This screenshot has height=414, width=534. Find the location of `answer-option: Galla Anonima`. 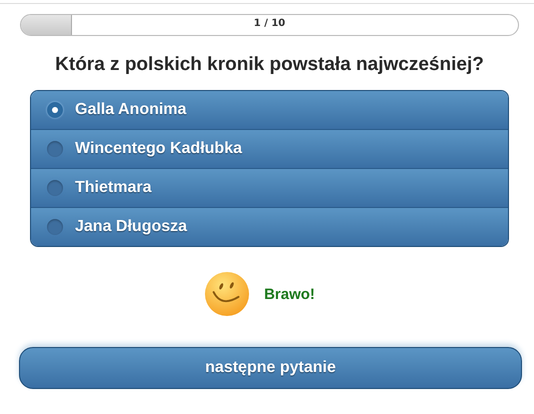

answer-option: Galla Anonima is located at coordinates (269, 110).